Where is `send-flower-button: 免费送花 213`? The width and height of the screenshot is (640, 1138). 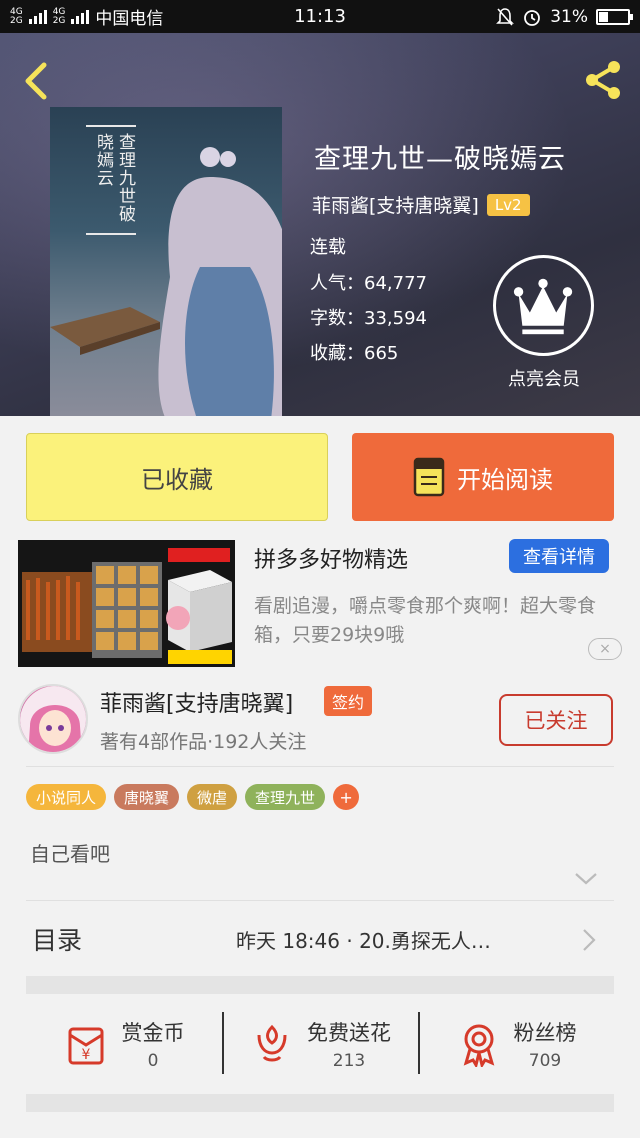
send-flower-button: 免费送花 213 is located at coordinates (320, 1044).